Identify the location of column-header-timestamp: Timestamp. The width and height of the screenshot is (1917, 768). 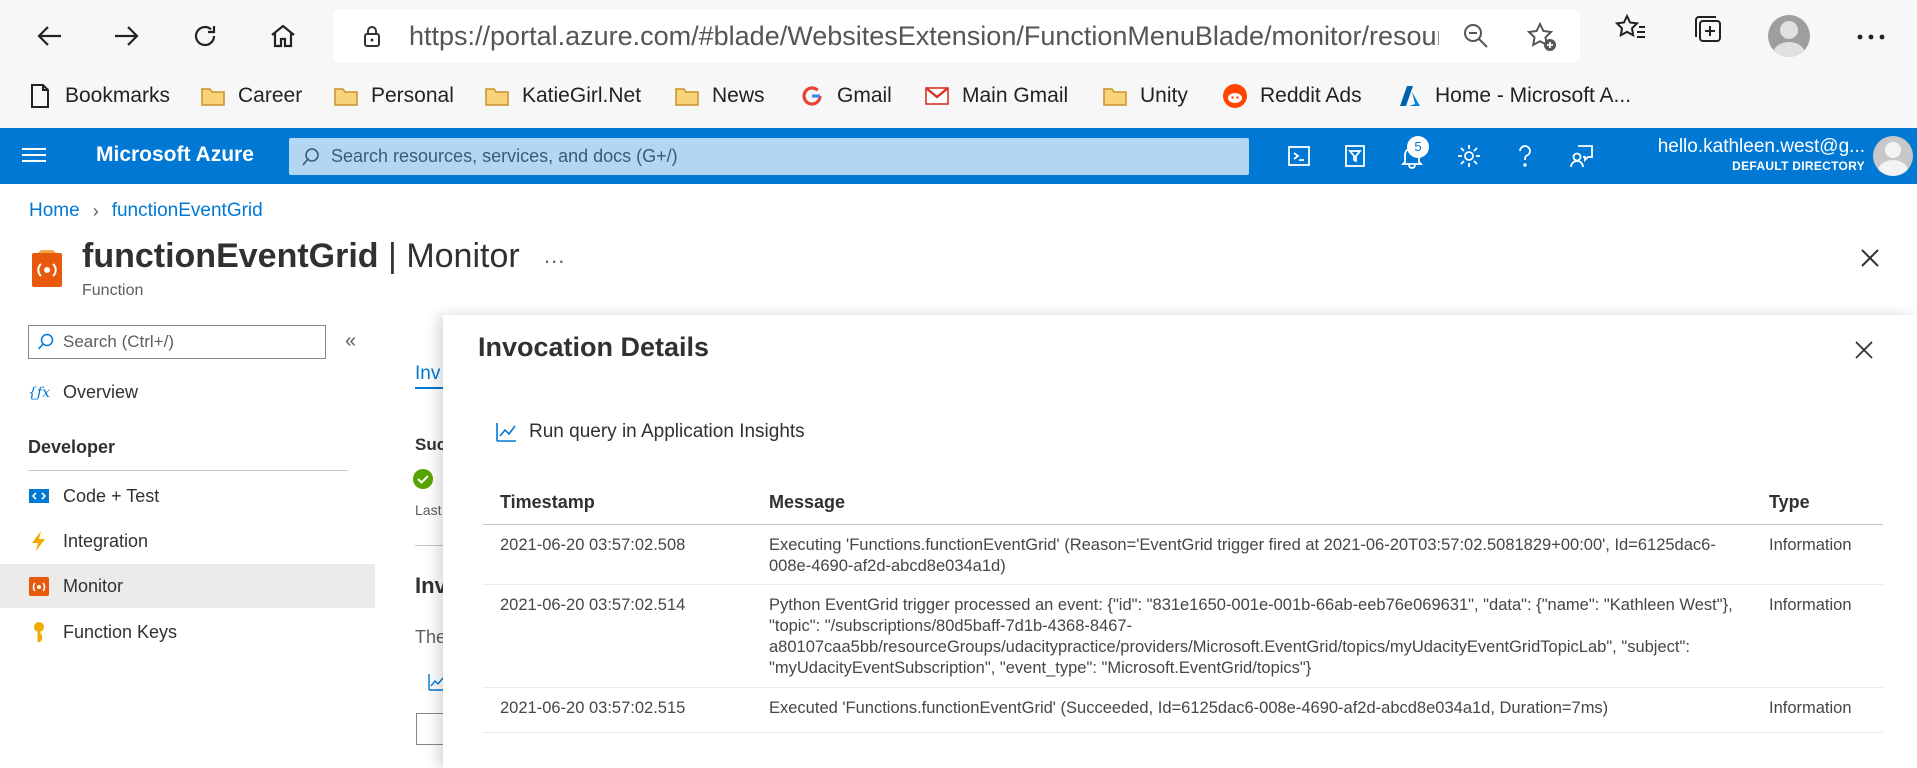
(547, 502).